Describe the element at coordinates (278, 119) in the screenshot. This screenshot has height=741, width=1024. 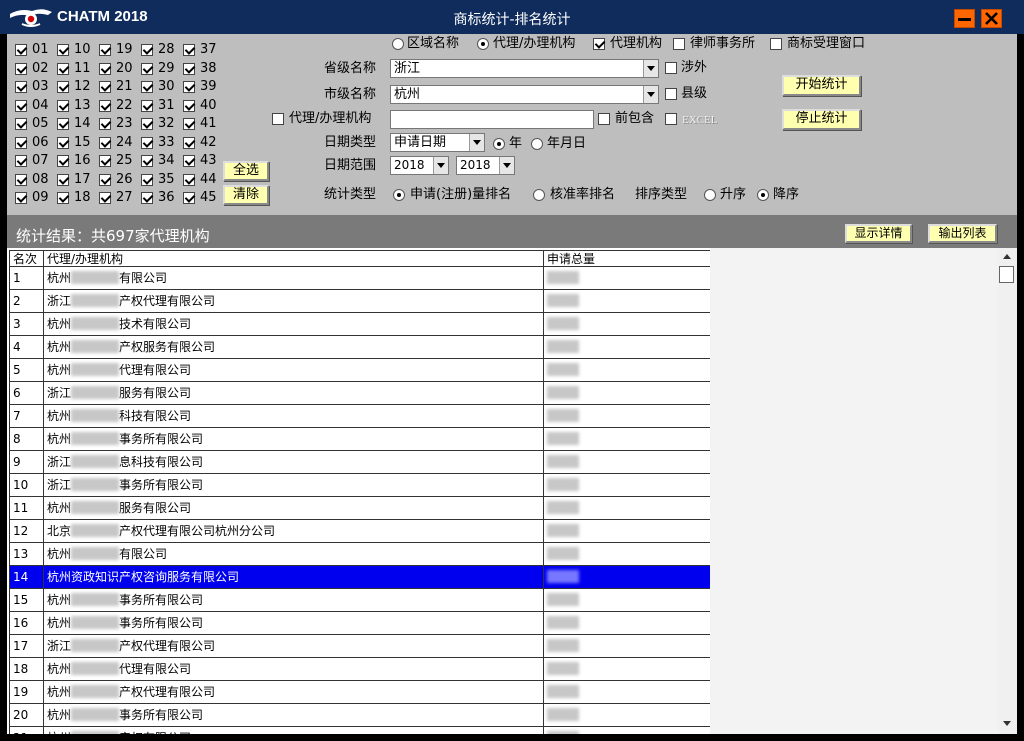
I see `checkbox-agency-filter` at that location.